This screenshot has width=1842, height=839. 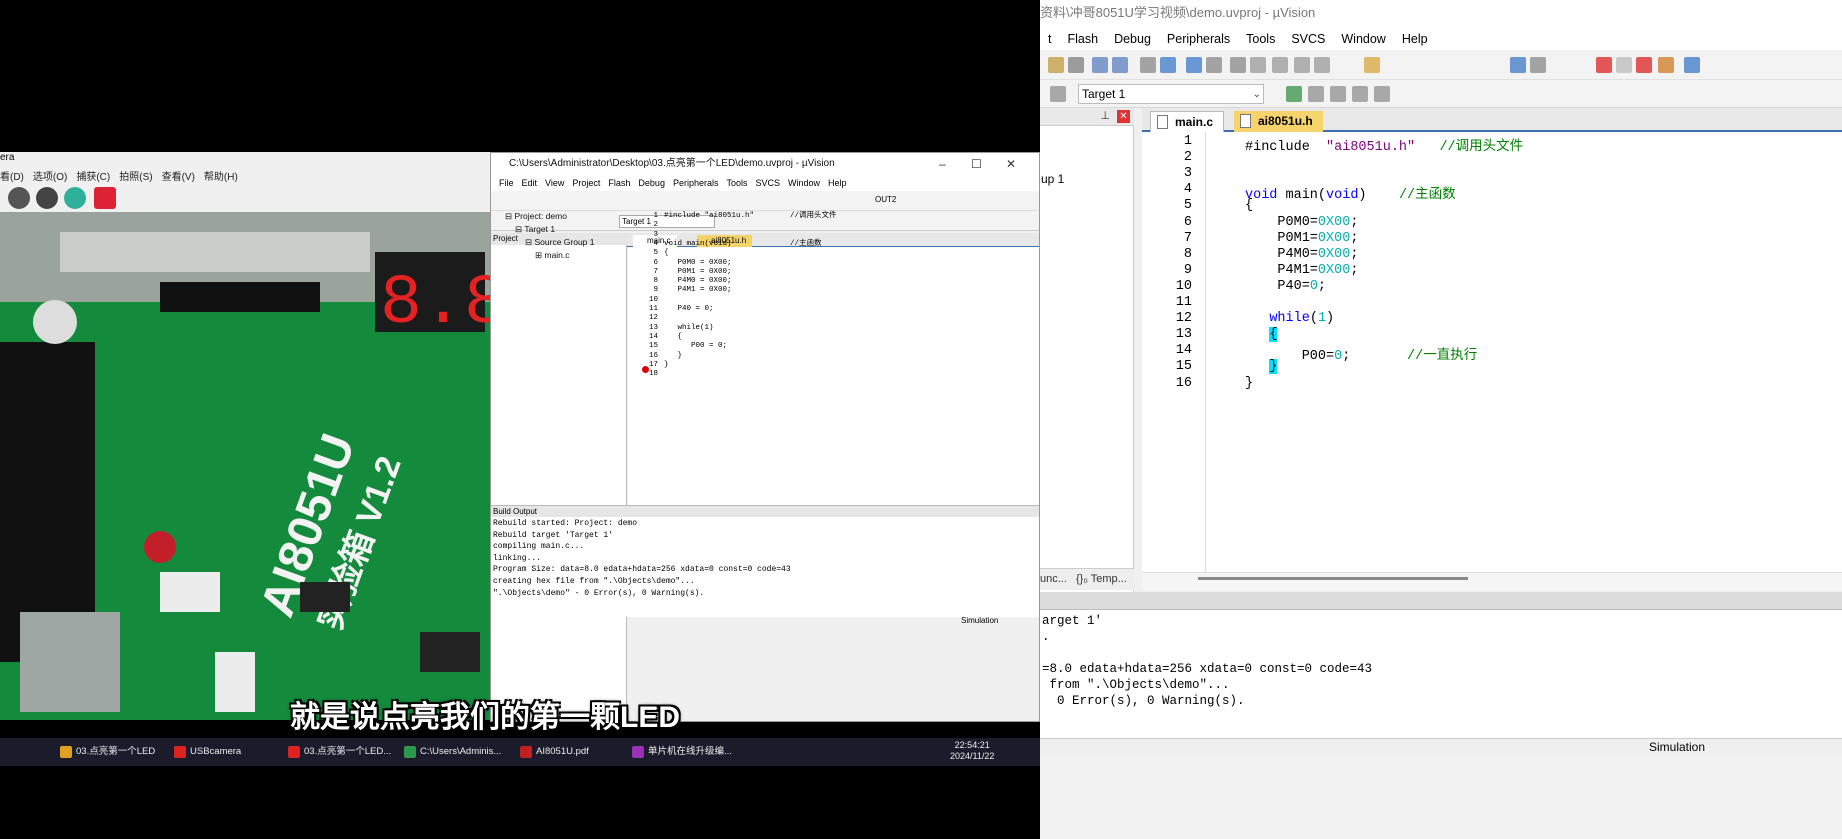 I want to click on small-menu-item: Window, so click(x=804, y=183).